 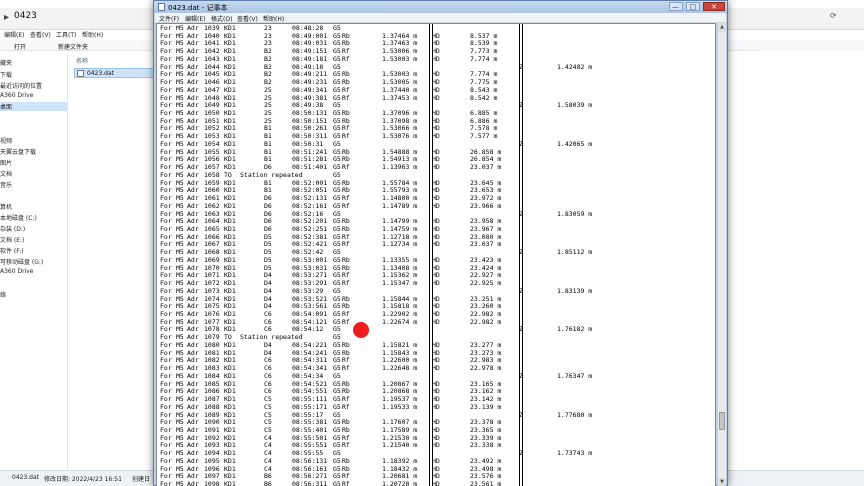 I want to click on file-name: 0423.dat, so click(x=101, y=73).